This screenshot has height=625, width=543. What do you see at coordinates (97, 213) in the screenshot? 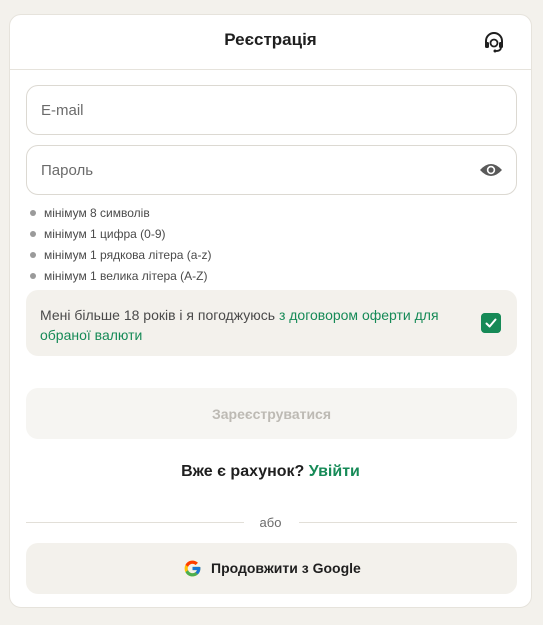
I see `password-rule-text: мінімум 8 символів` at bounding box center [97, 213].